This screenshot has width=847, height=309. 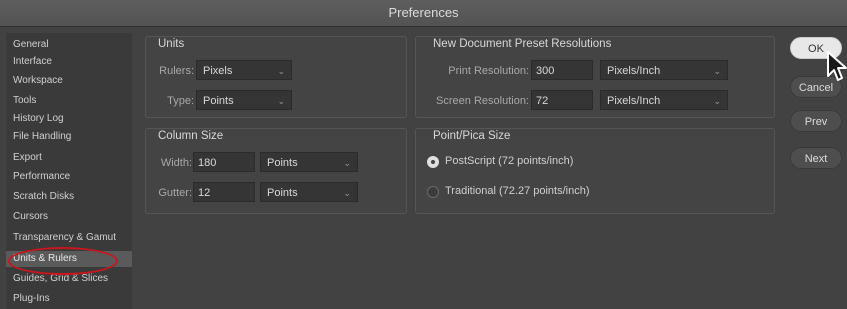 I want to click on sidebar-item-export: Export, so click(x=72, y=158).